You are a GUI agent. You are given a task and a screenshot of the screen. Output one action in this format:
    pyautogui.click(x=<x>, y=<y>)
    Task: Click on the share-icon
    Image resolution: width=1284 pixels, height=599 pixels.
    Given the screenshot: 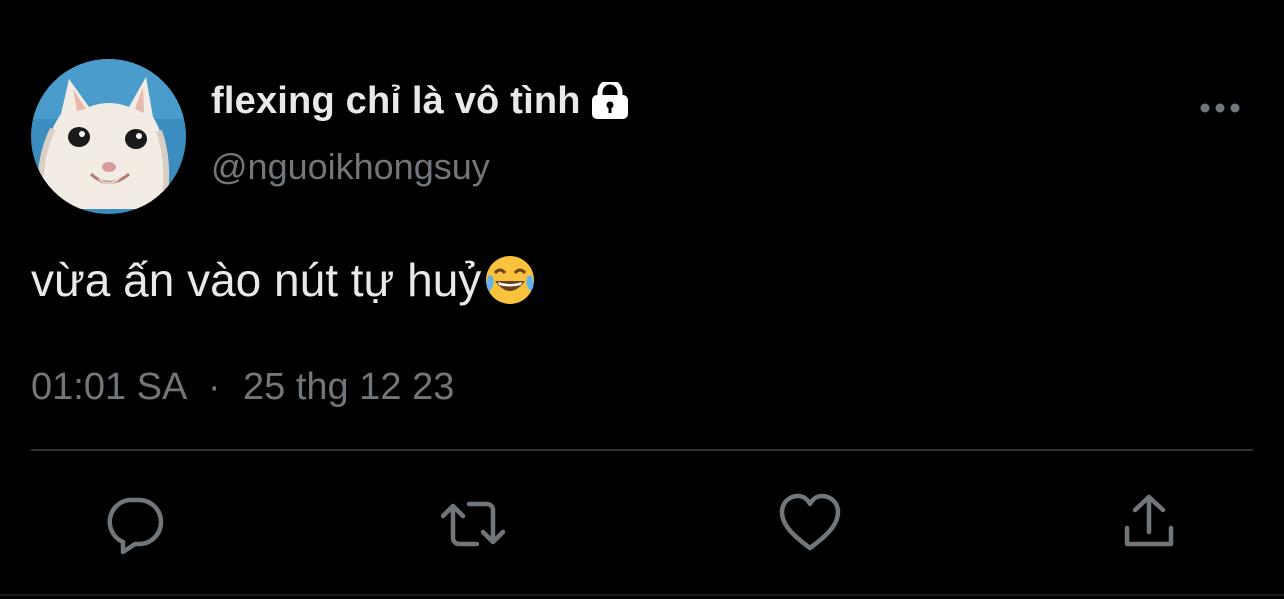 What is the action you would take?
    pyautogui.click(x=1149, y=520)
    